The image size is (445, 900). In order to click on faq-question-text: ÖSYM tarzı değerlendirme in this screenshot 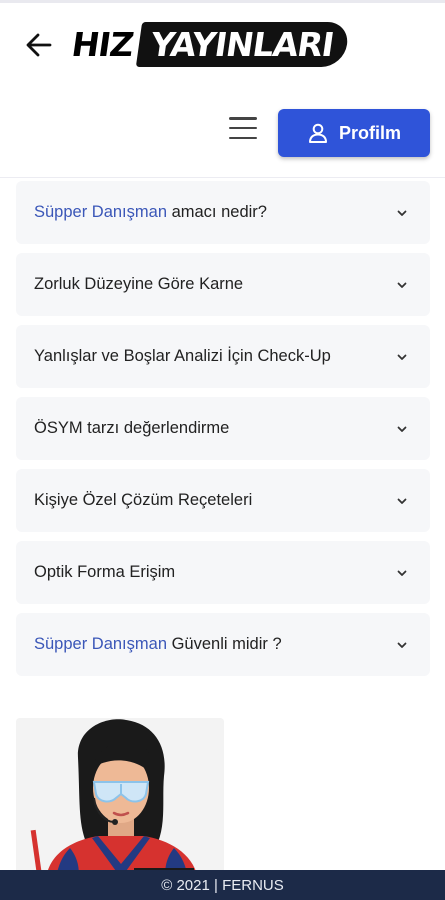, I will do `click(132, 428)`.